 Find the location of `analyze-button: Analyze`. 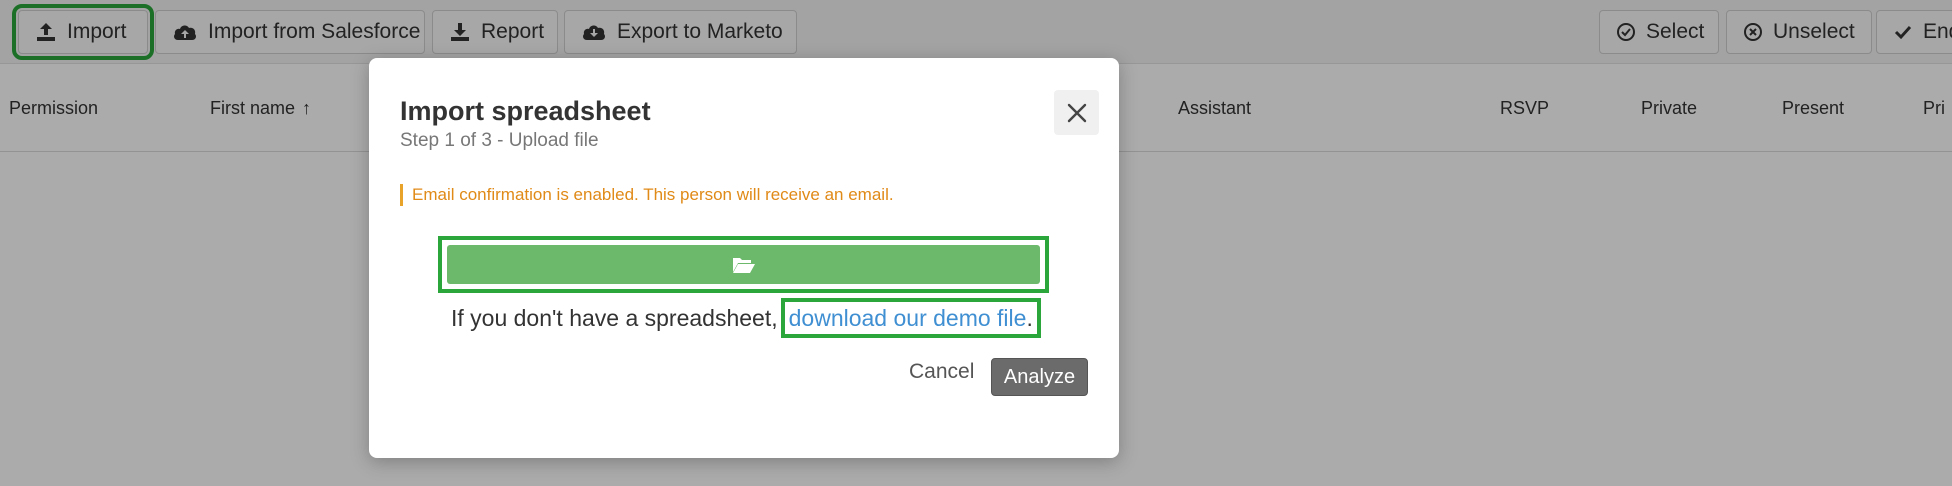

analyze-button: Analyze is located at coordinates (1039, 377).